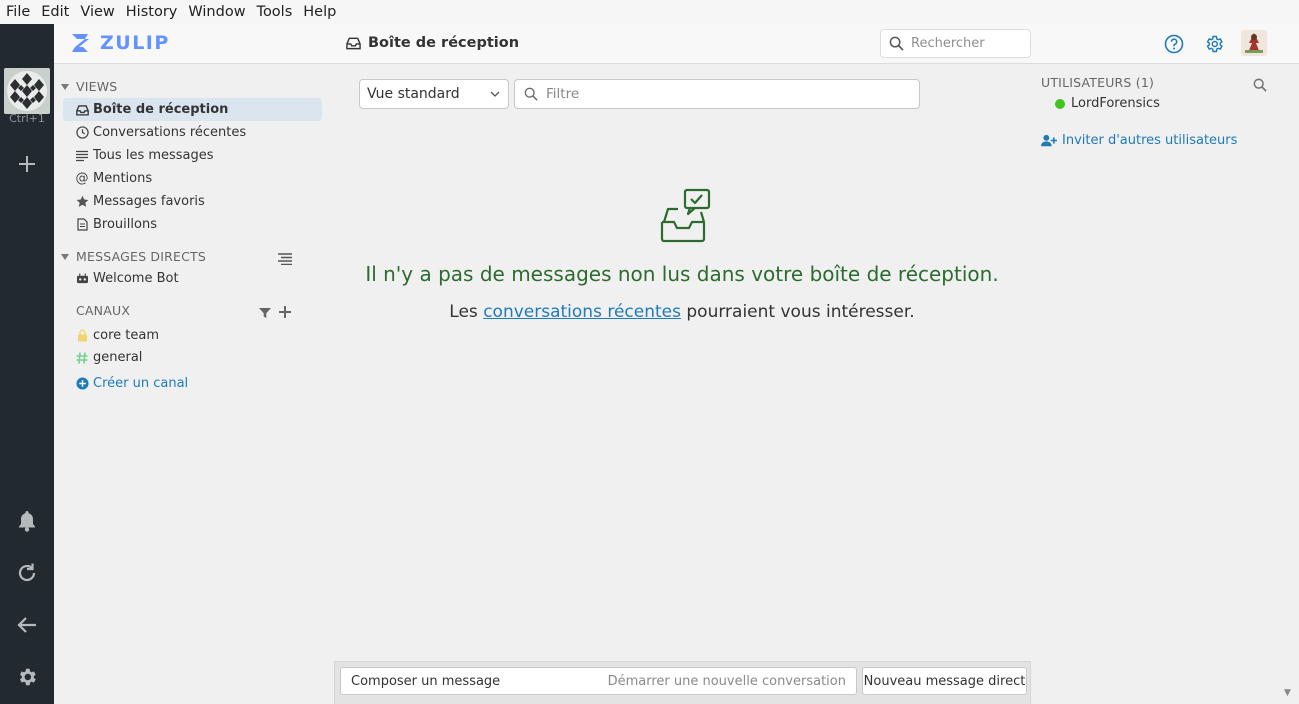  Describe the element at coordinates (170, 132) in the screenshot. I see `nav-recent-label: Conversations récentes` at that location.